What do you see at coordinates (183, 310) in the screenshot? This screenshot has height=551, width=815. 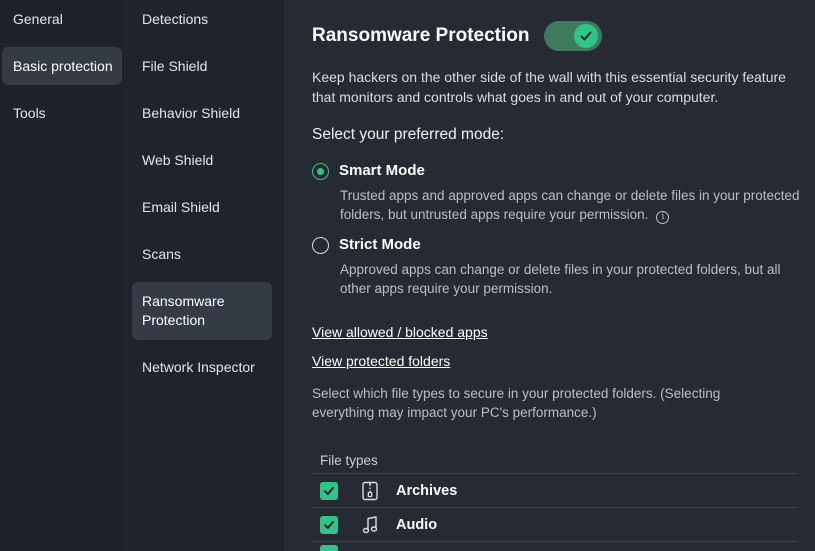 I see `subnav-item-label: Ransomware Protection` at bounding box center [183, 310].